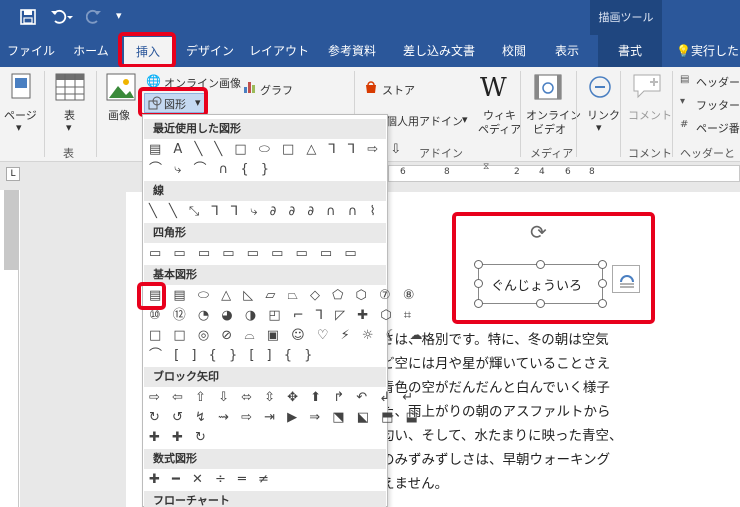  I want to click on shapes-button-highlight, so click(173, 102).